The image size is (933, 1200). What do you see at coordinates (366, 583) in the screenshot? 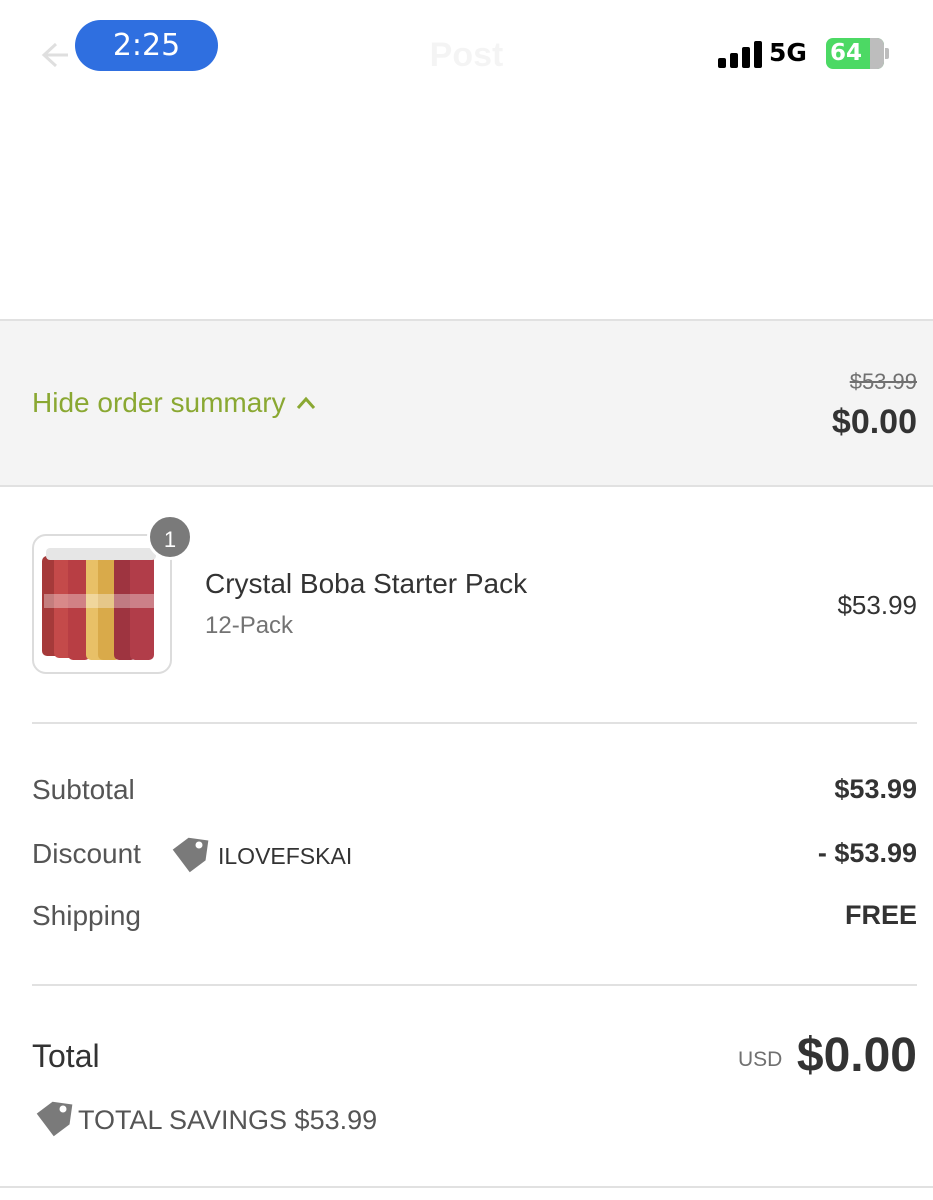
I see `product-name: Crystal Boba Starter Pack` at bounding box center [366, 583].